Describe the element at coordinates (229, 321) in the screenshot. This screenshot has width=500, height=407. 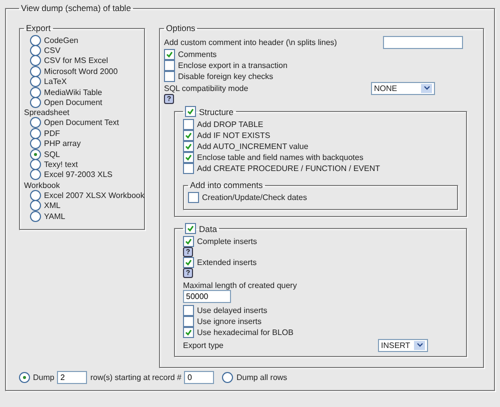
I see `option-label: Use ignore inserts` at that location.